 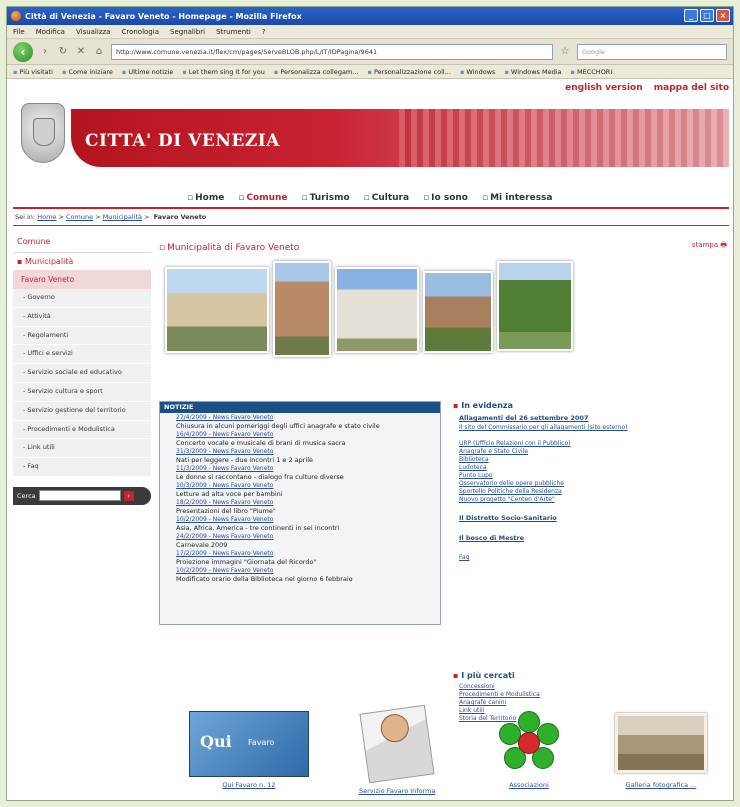 I want to click on news-date-link: 27/4/2009 - News Favaro Veneto, so click(x=308, y=418).